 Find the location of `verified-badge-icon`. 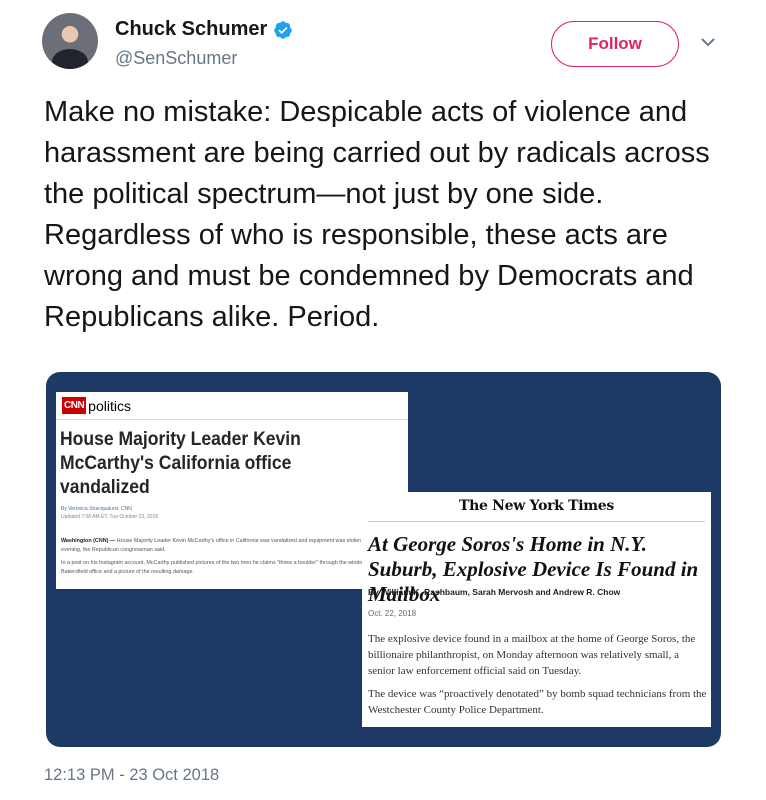

verified-badge-icon is located at coordinates (283, 29).